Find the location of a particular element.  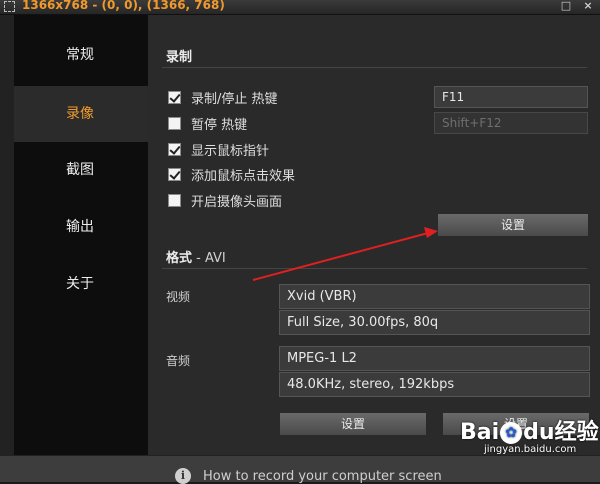

close-button: × is located at coordinates (588, 7).